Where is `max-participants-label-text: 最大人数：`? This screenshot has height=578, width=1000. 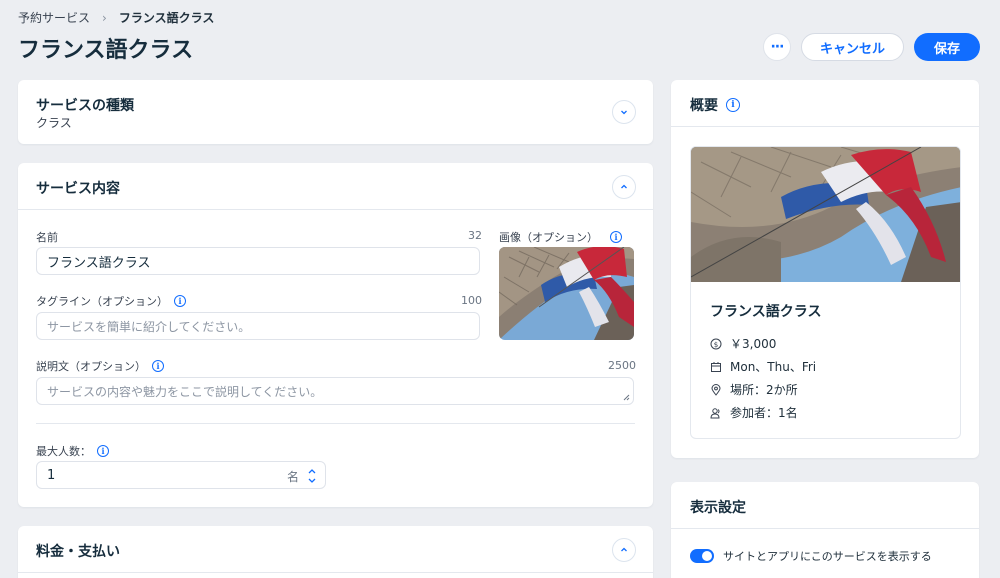
max-participants-label-text: 最大人数： is located at coordinates (63, 451).